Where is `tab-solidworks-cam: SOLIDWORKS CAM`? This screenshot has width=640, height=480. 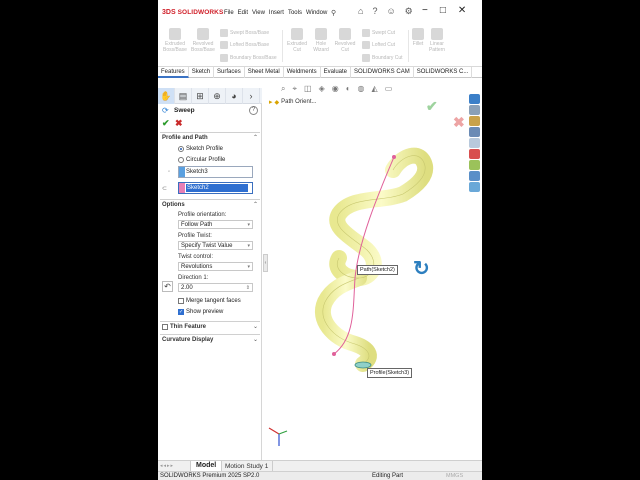
tab-solidworks-cam: SOLIDWORKS CAM is located at coordinates (382, 72).